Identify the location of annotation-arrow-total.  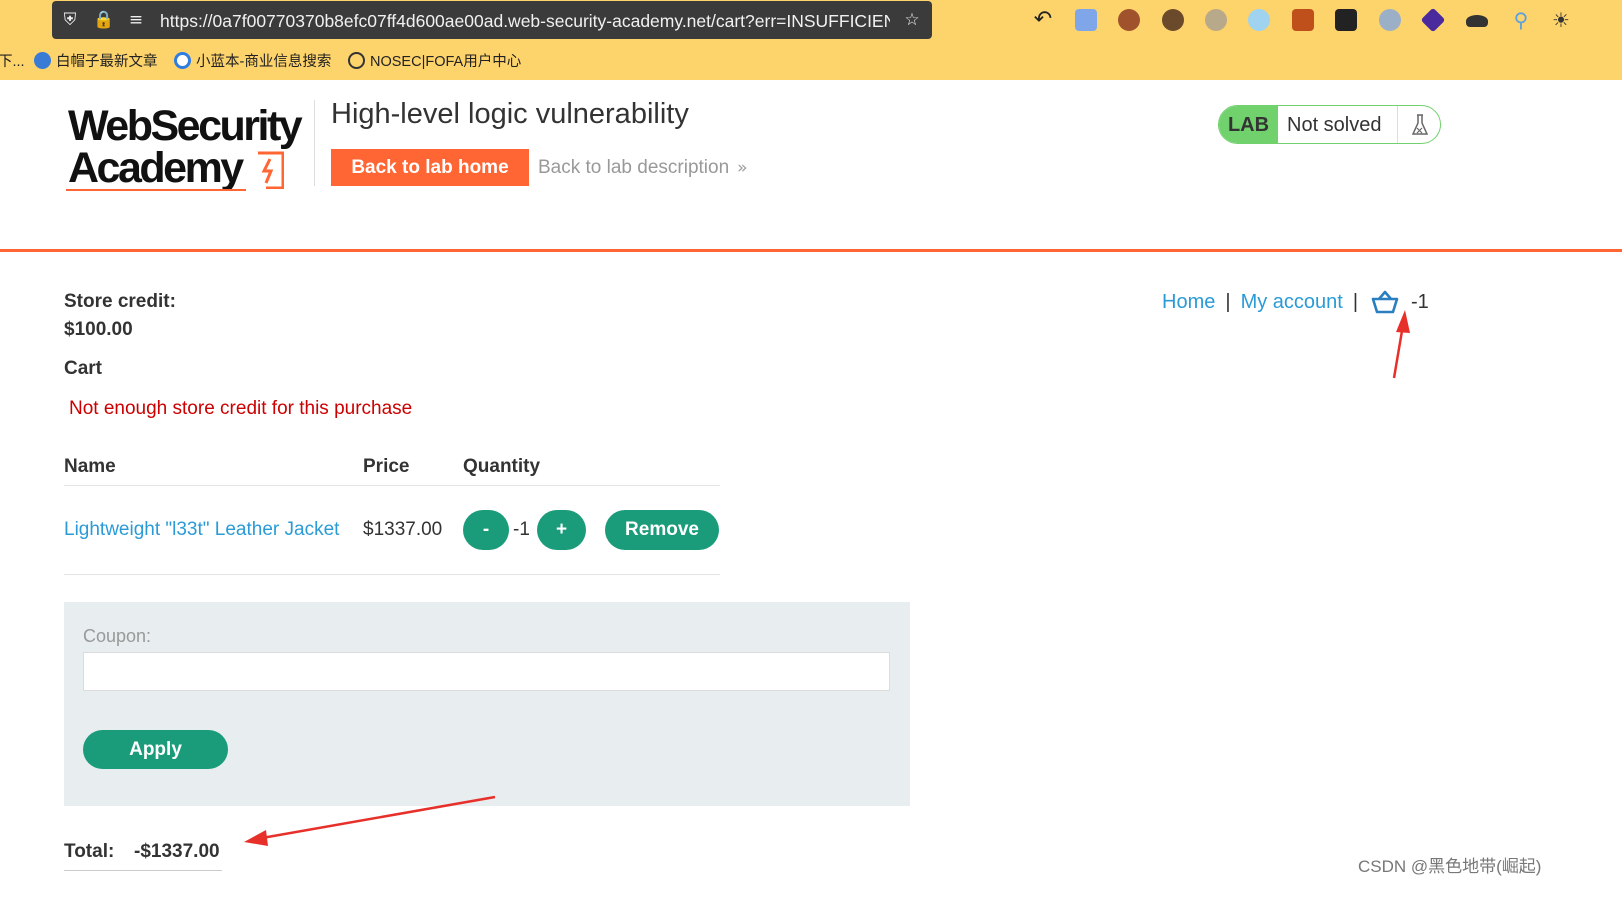
(370, 820).